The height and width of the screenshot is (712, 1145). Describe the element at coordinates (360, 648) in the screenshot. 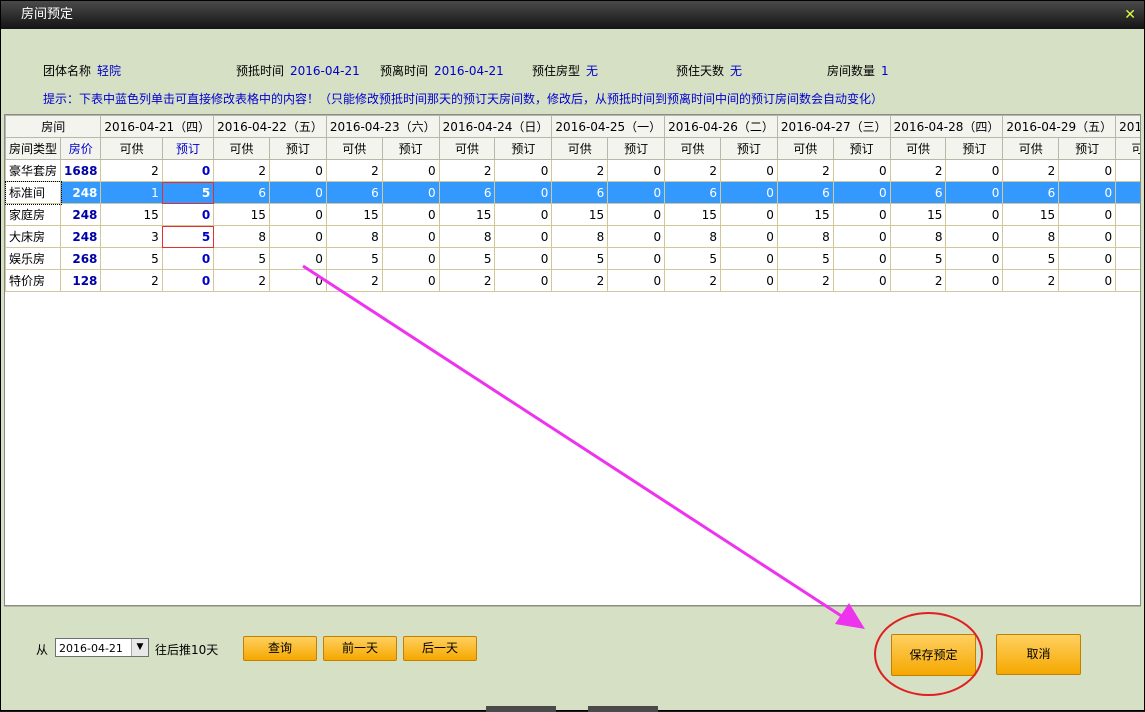

I see `prev-day-button: 前一天` at that location.